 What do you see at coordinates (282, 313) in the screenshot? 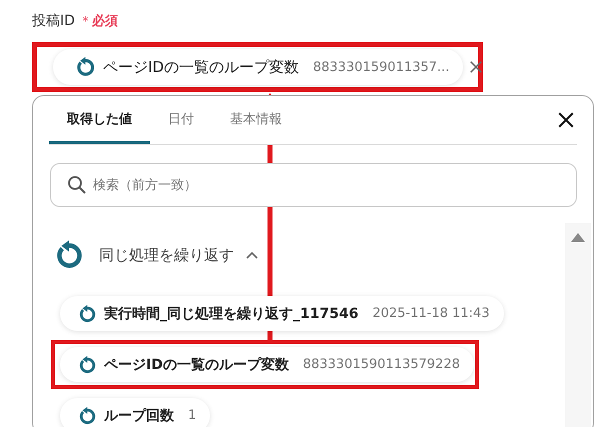
I see `value-chip: 実行時間_同じ処理を繰り返す_117546 2025-11-18 11:43` at bounding box center [282, 313].